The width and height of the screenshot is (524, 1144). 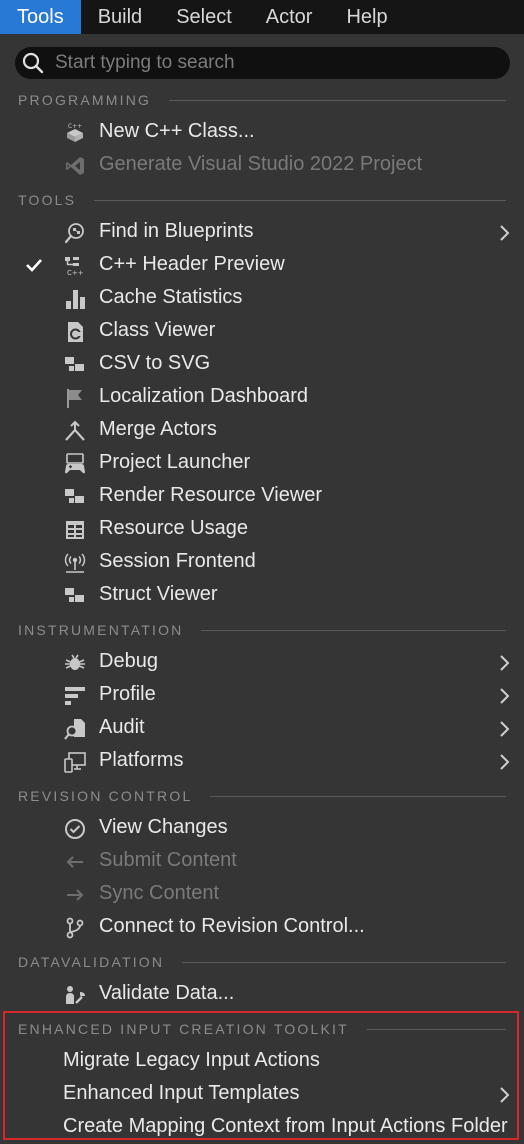 I want to click on visual-studio-icon, so click(x=75, y=166).